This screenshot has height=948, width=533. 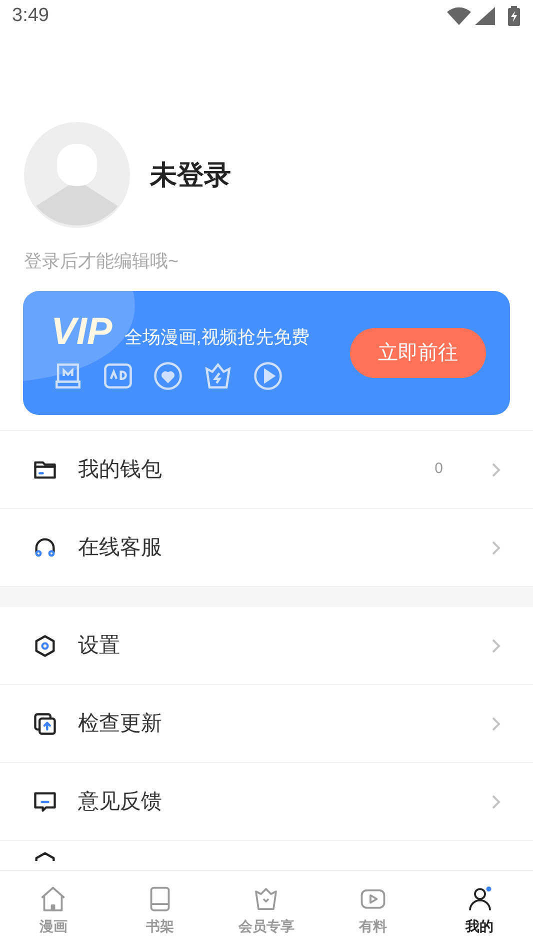 What do you see at coordinates (459, 16) in the screenshot?
I see `wifi-icon` at bounding box center [459, 16].